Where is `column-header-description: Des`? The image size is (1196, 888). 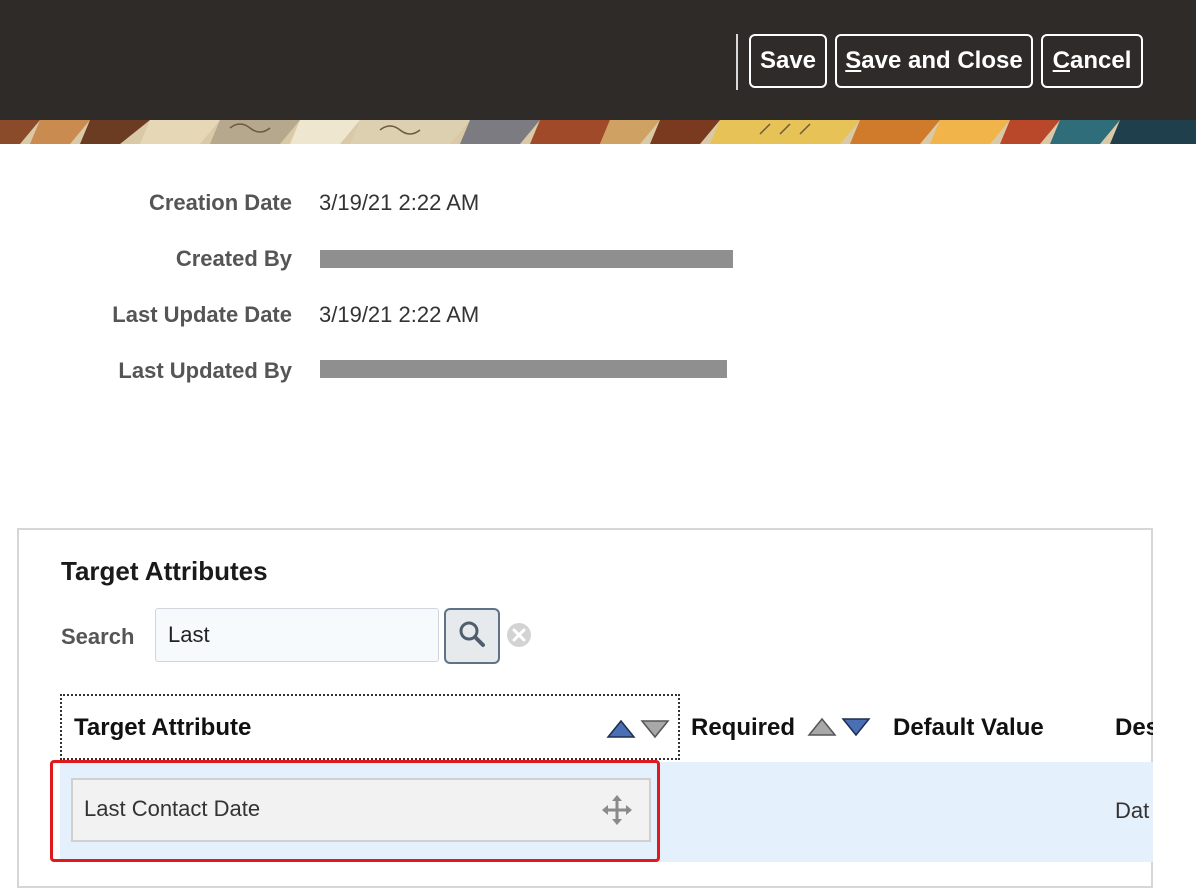 column-header-description: Des is located at coordinates (1134, 727).